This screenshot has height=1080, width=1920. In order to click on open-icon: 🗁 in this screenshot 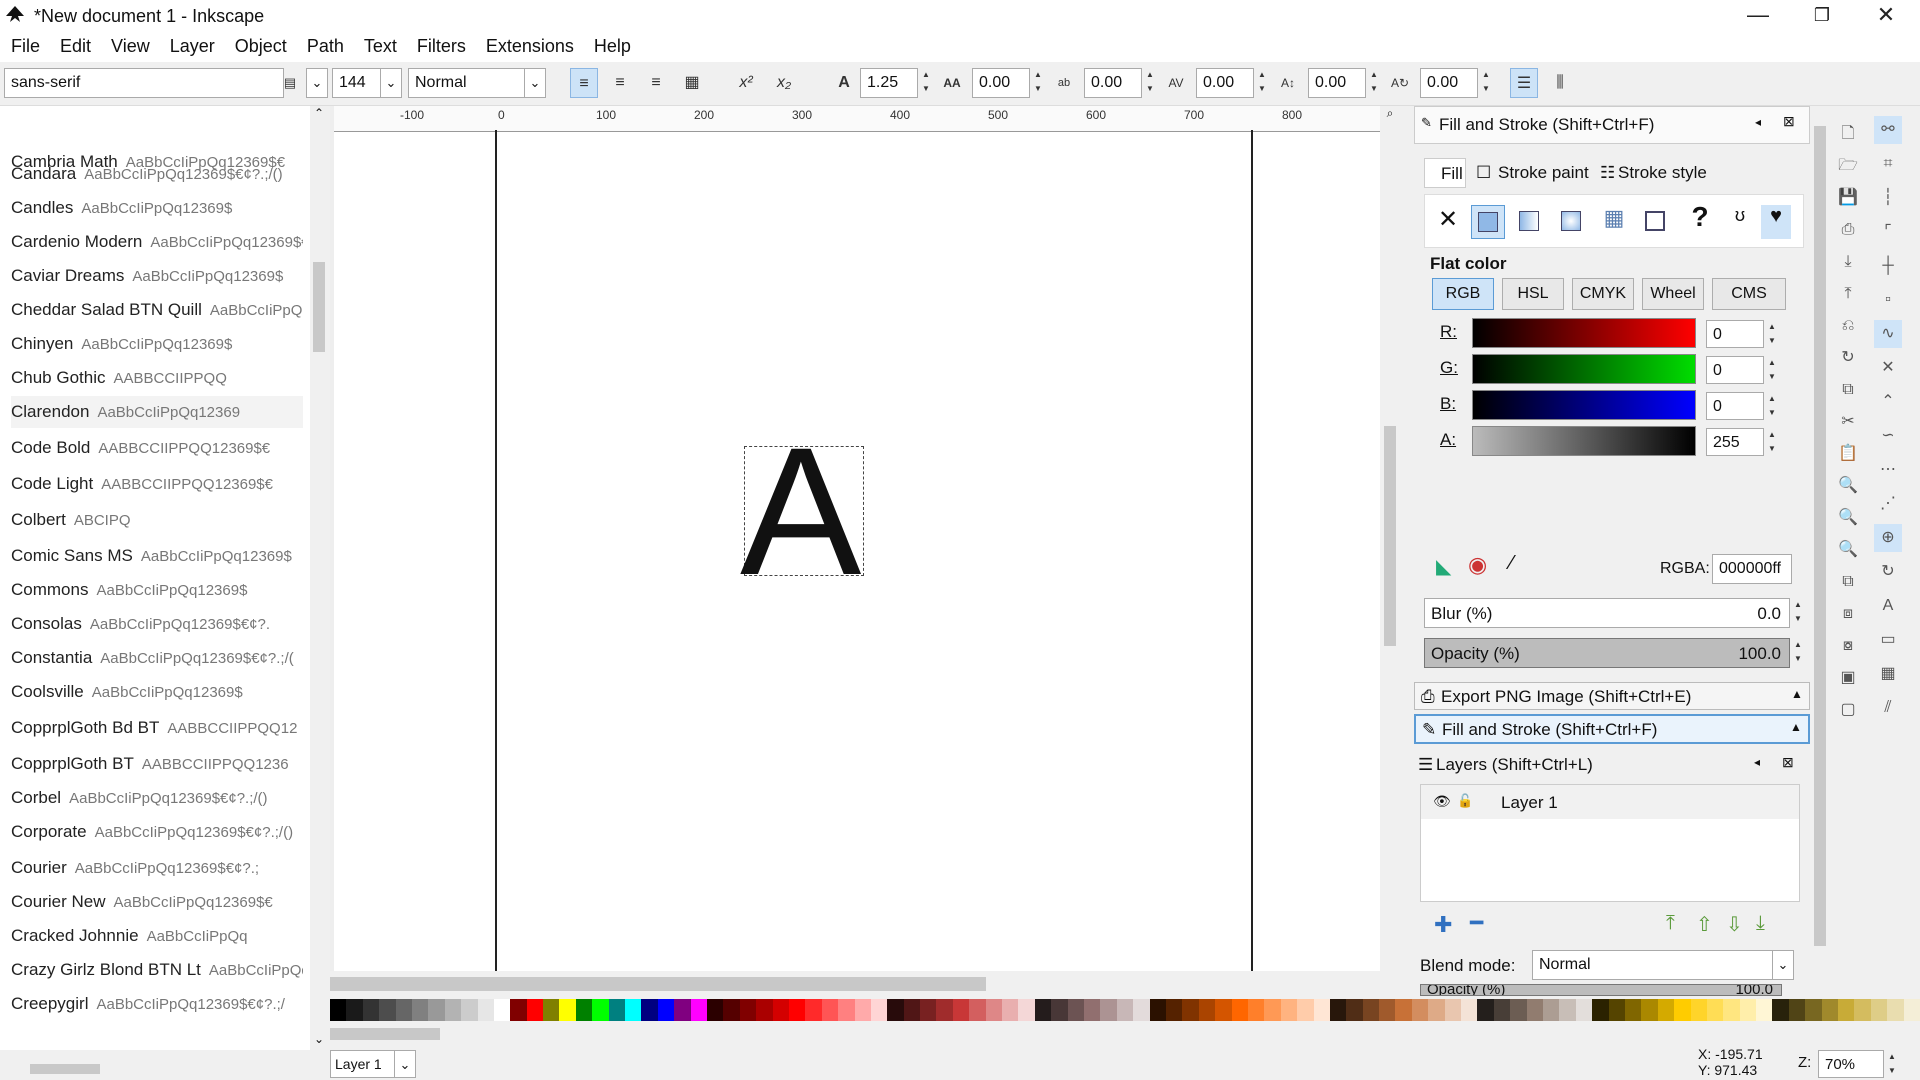, I will do `click(1848, 166)`.